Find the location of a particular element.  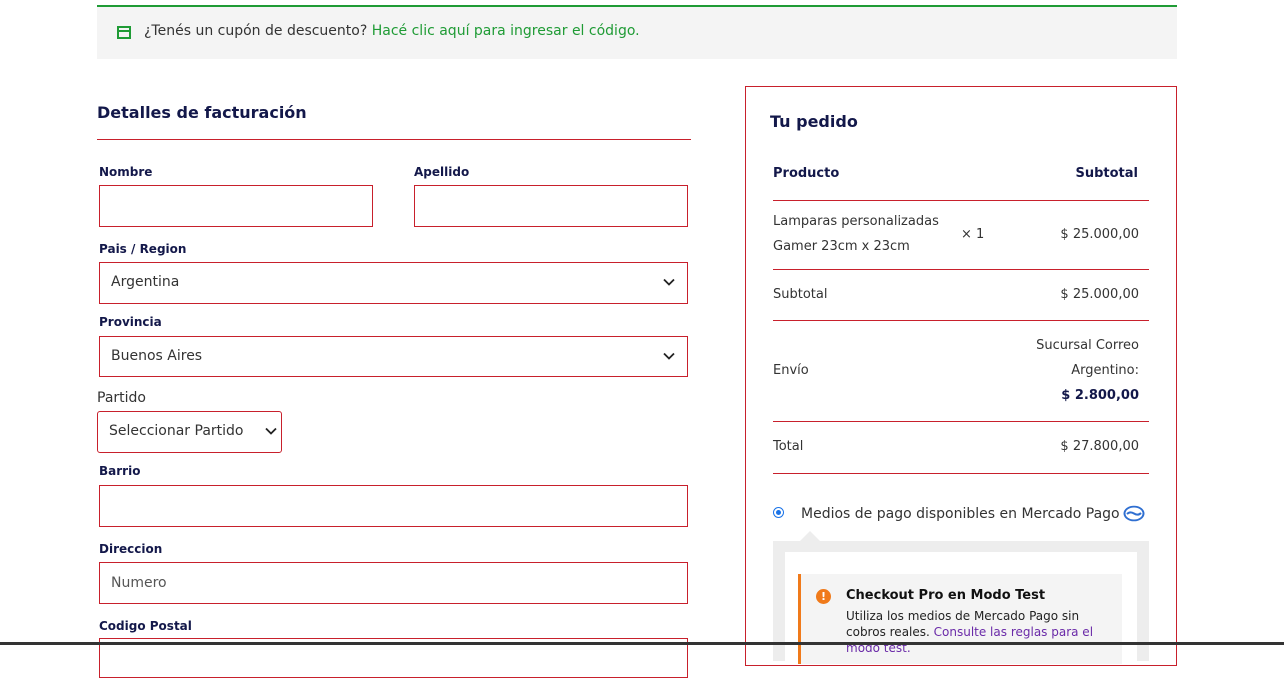

envio-price: $ 2.800,00 is located at coordinates (1100, 395).